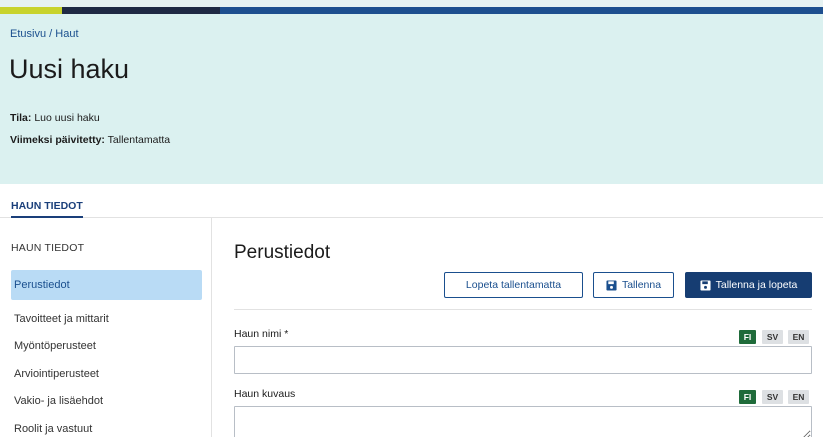 The image size is (823, 437). What do you see at coordinates (21, 118) in the screenshot?
I see `status-label: Tila:` at bounding box center [21, 118].